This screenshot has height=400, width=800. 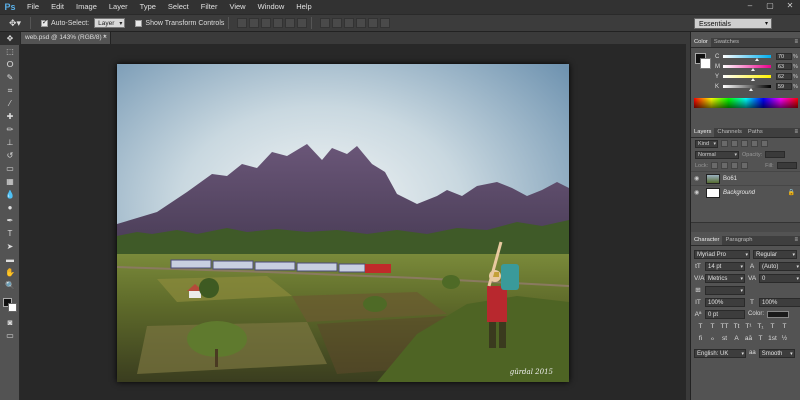 What do you see at coordinates (178, 7) in the screenshot?
I see `menu-select: Select` at bounding box center [178, 7].